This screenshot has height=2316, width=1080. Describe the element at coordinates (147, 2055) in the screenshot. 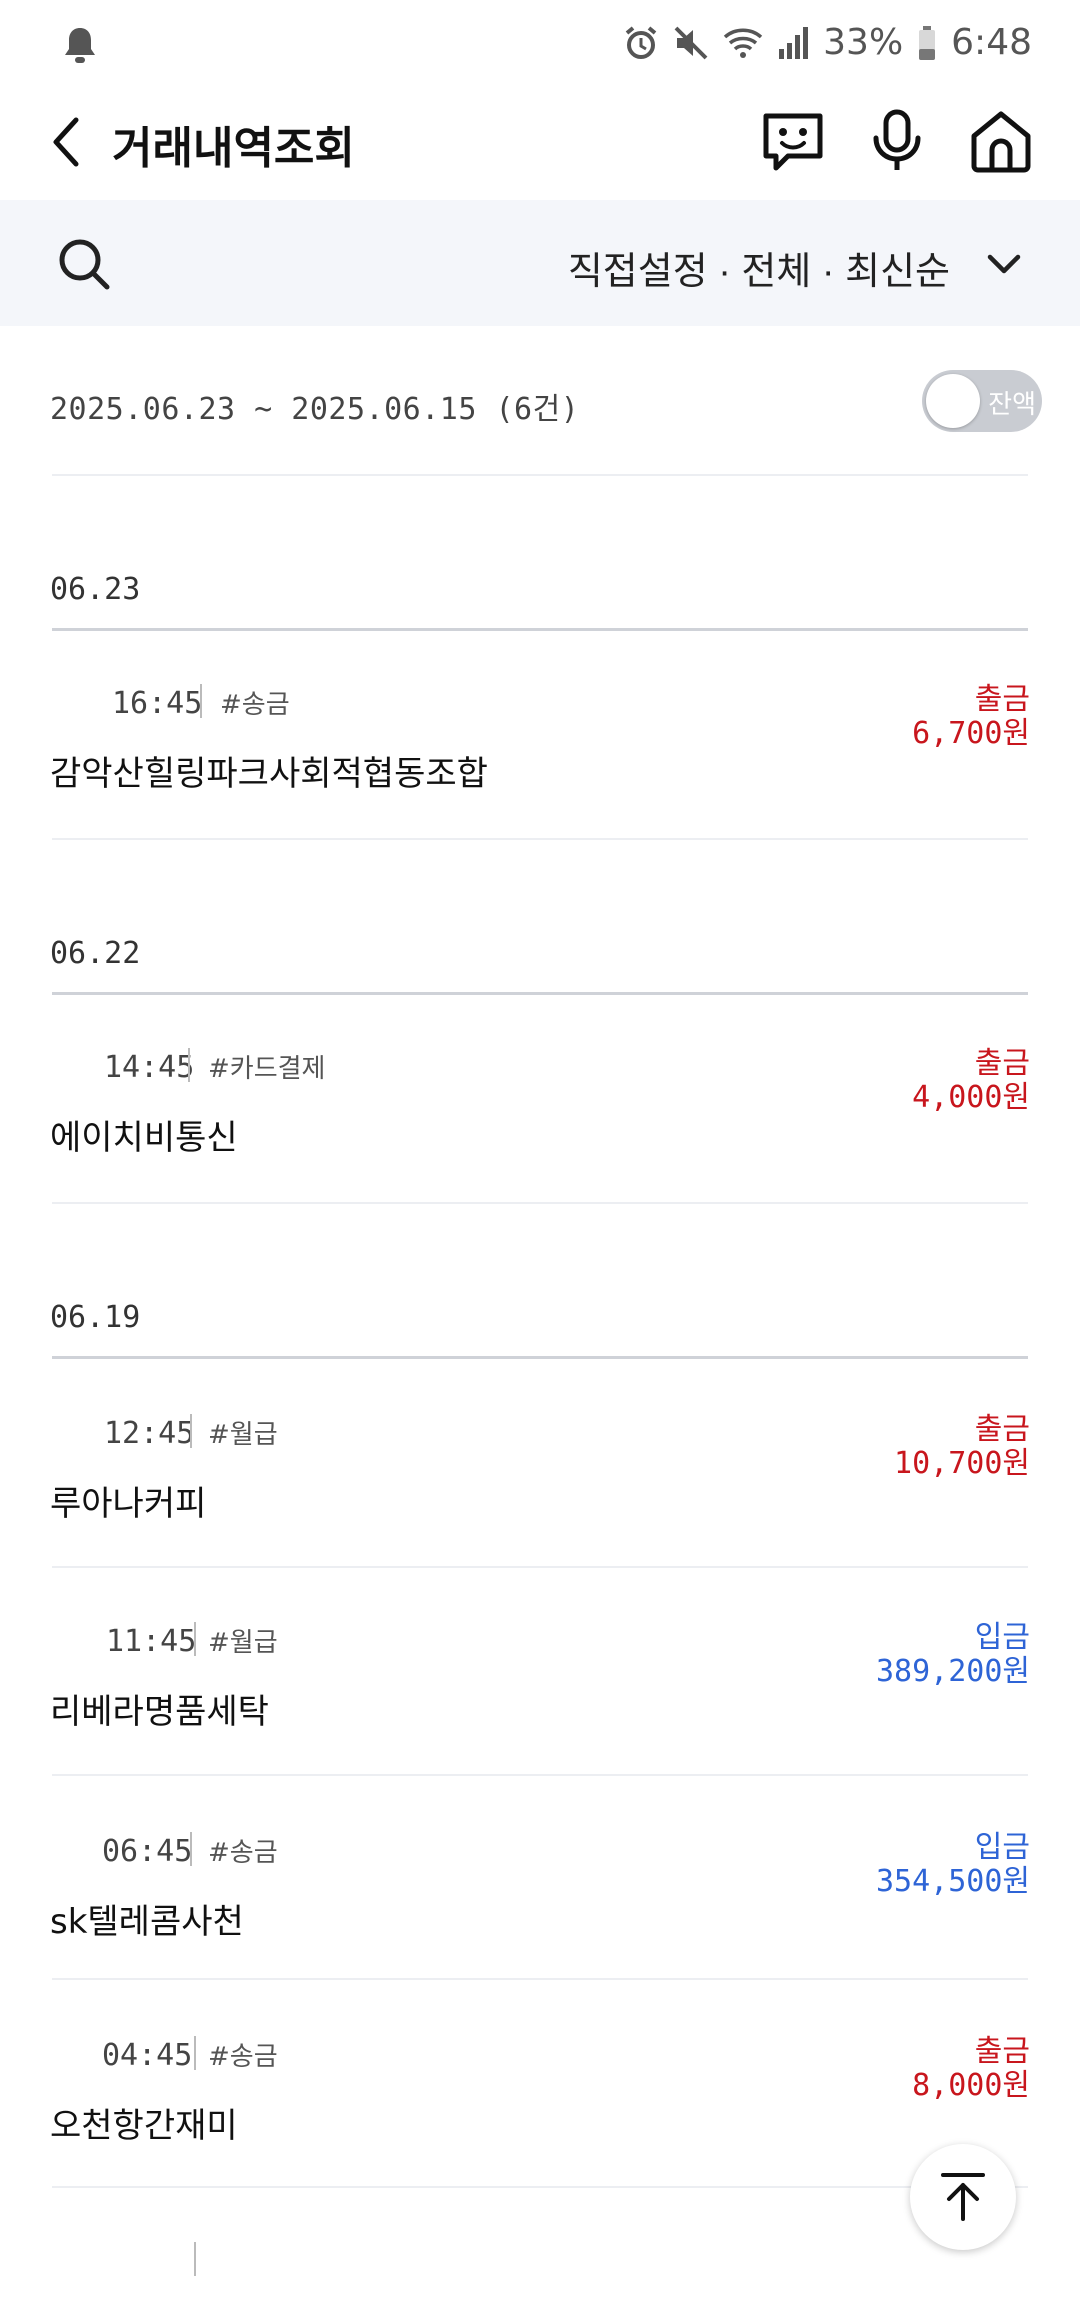

I see `transaction-time: 04:45` at that location.